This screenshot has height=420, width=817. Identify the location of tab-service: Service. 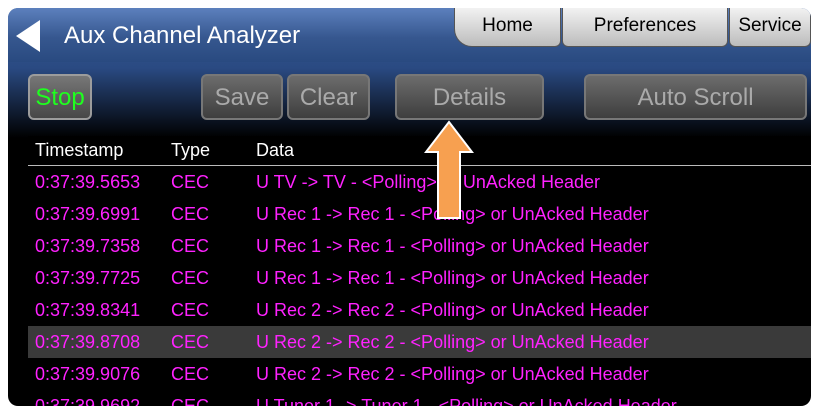
(770, 27).